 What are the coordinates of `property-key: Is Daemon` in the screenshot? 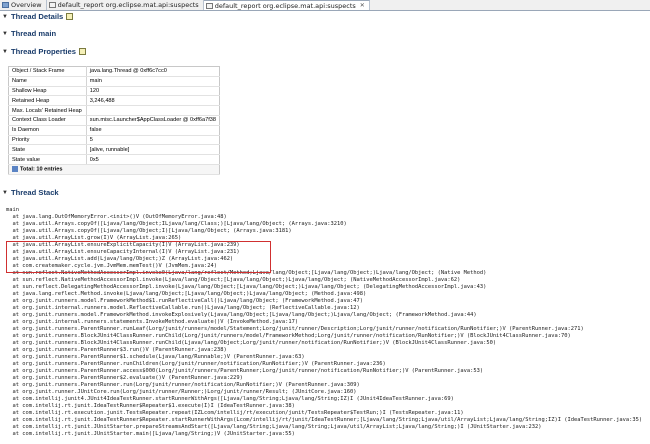 It's located at (47, 130).